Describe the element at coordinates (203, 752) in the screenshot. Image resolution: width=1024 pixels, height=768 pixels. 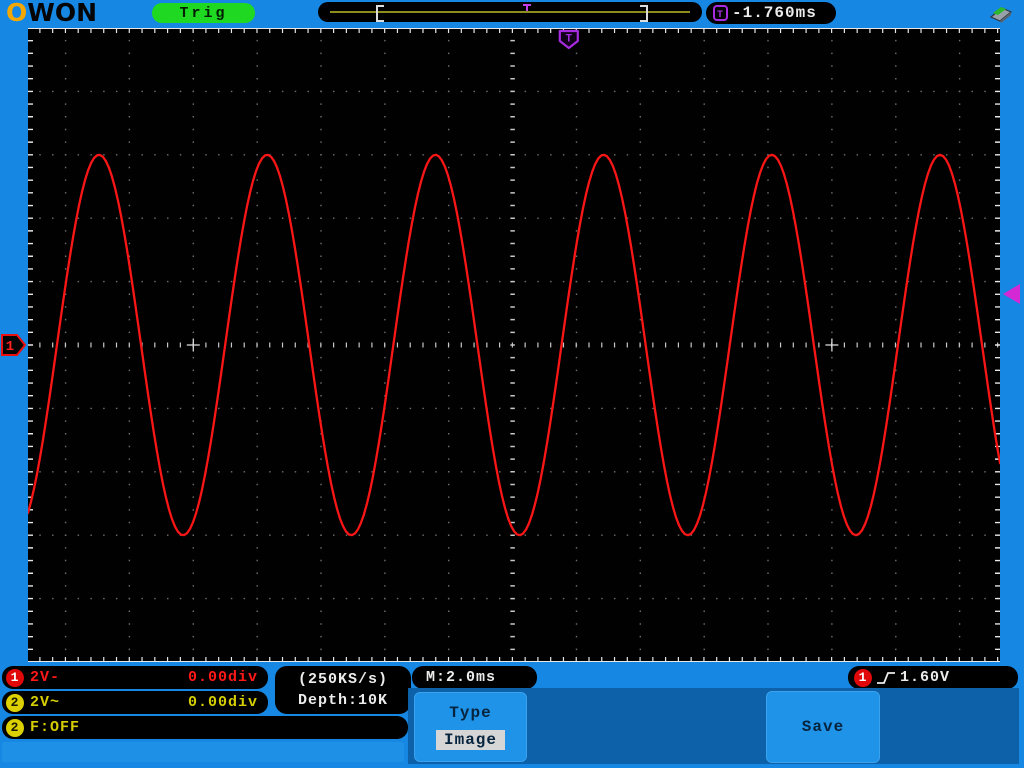
I see `footer-left-strip` at that location.